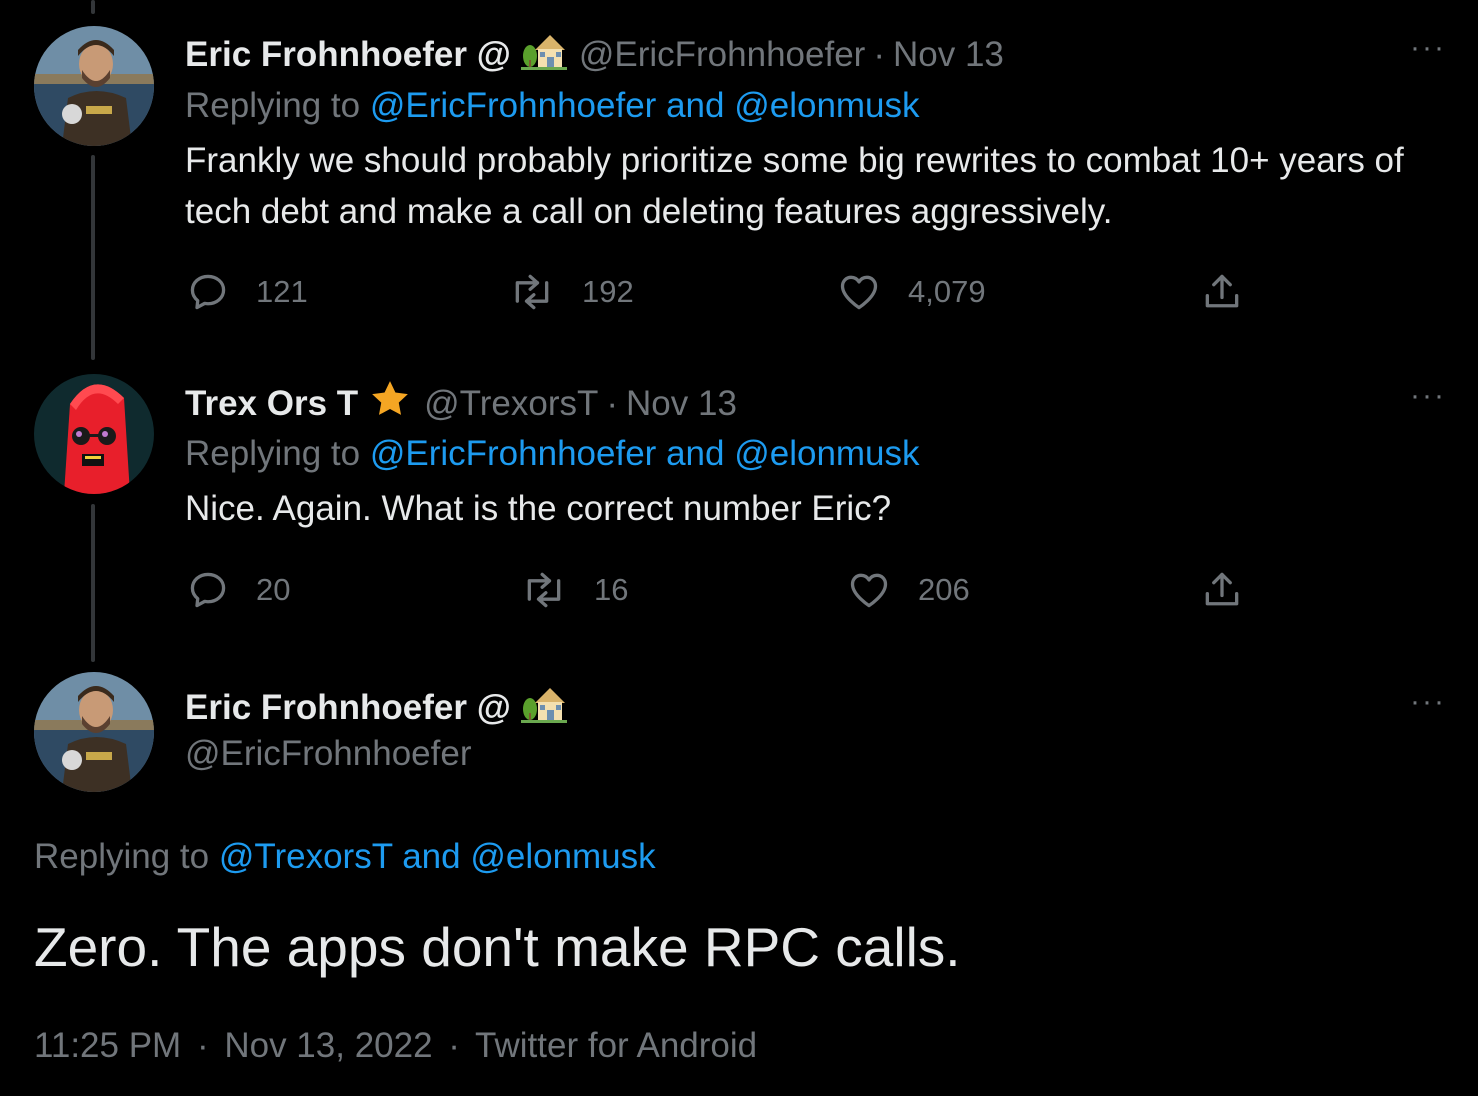 The width and height of the screenshot is (1478, 1096). I want to click on like-button: 4,079, so click(911, 292).